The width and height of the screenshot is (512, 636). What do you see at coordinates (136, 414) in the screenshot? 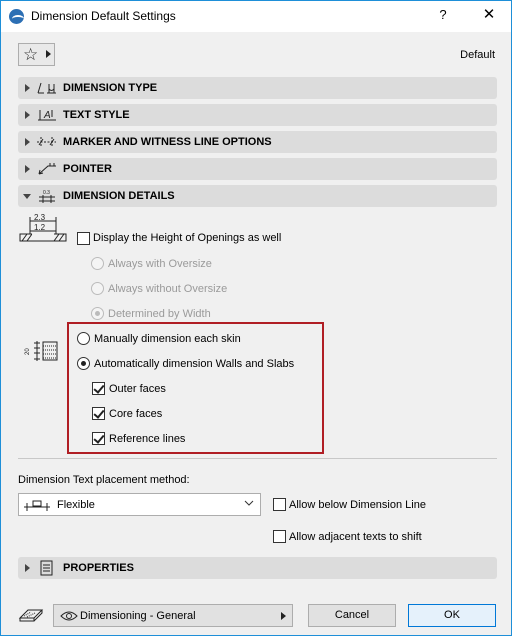
I see `core-faces-label: Core faces` at bounding box center [136, 414].